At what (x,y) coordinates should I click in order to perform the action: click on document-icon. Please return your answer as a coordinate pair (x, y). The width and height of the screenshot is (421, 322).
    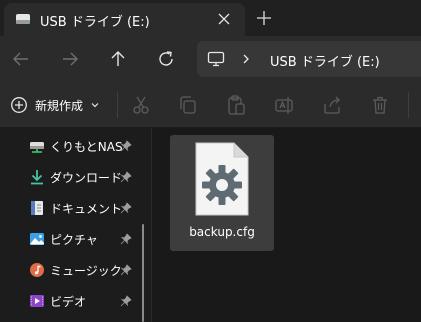
    Looking at the image, I should click on (37, 208).